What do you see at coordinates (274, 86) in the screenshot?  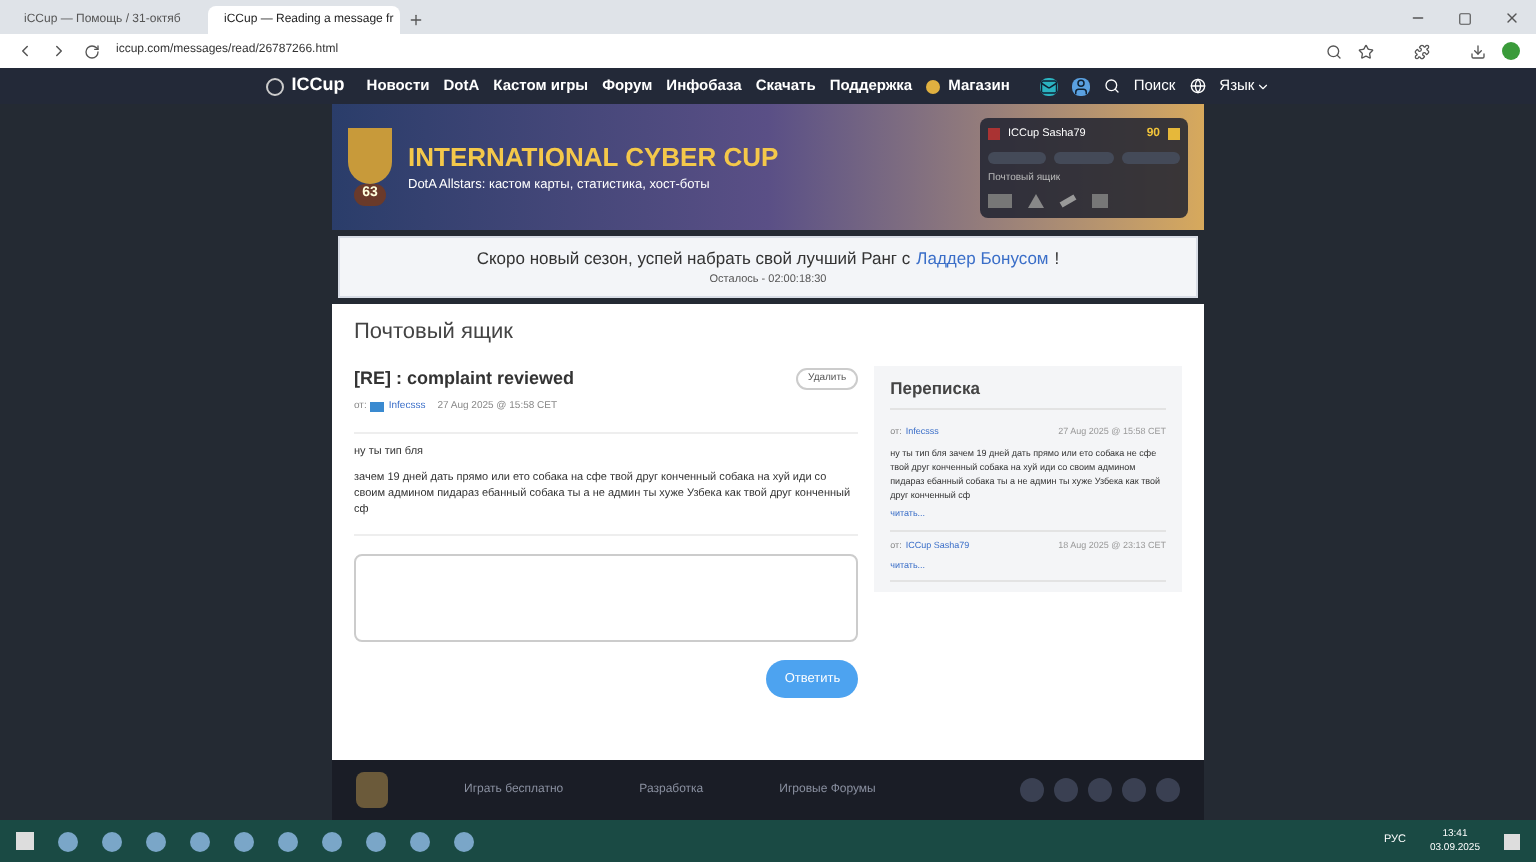 I see `logo-icon` at bounding box center [274, 86].